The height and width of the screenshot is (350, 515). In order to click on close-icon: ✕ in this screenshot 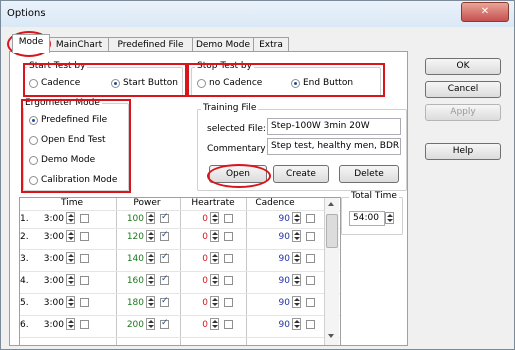, I will do `click(485, 12)`.